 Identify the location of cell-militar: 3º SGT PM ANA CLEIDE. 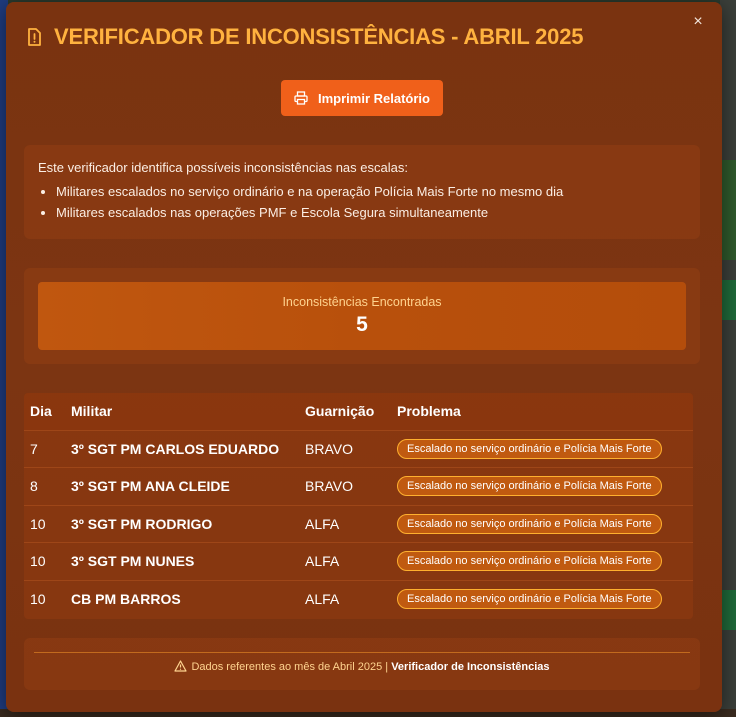
(182, 486).